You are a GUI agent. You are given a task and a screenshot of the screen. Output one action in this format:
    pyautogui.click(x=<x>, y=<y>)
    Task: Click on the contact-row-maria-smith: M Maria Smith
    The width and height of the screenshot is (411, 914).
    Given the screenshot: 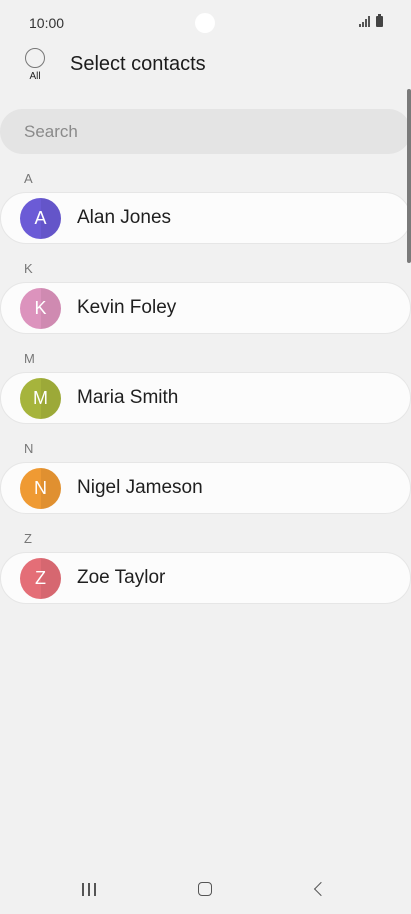 What is the action you would take?
    pyautogui.click(x=205, y=398)
    